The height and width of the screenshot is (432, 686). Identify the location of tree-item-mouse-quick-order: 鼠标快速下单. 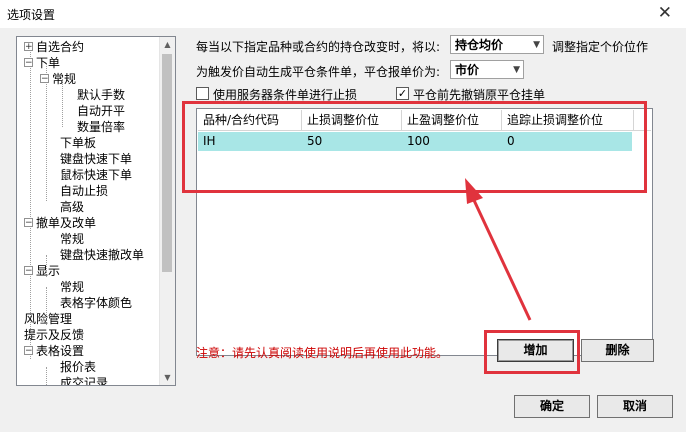
(96, 175).